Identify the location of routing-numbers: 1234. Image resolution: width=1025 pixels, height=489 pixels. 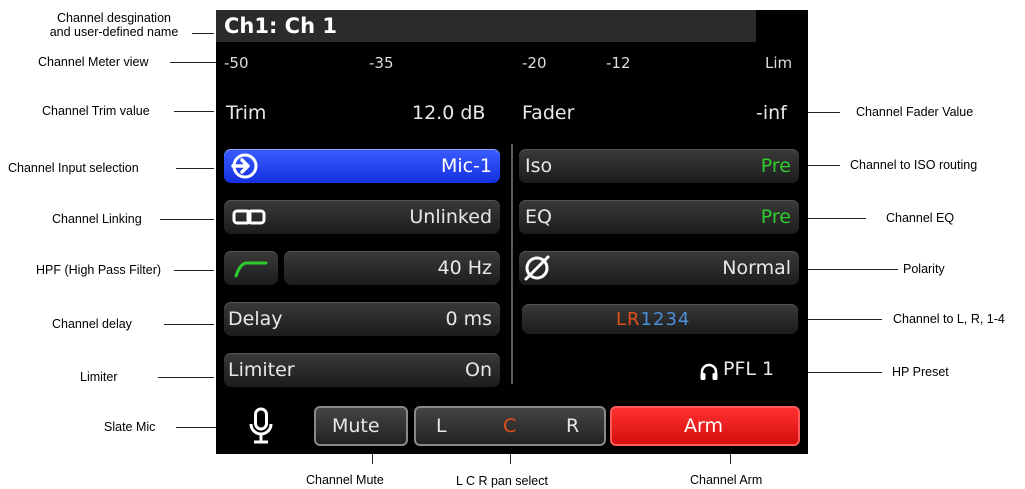
(665, 319).